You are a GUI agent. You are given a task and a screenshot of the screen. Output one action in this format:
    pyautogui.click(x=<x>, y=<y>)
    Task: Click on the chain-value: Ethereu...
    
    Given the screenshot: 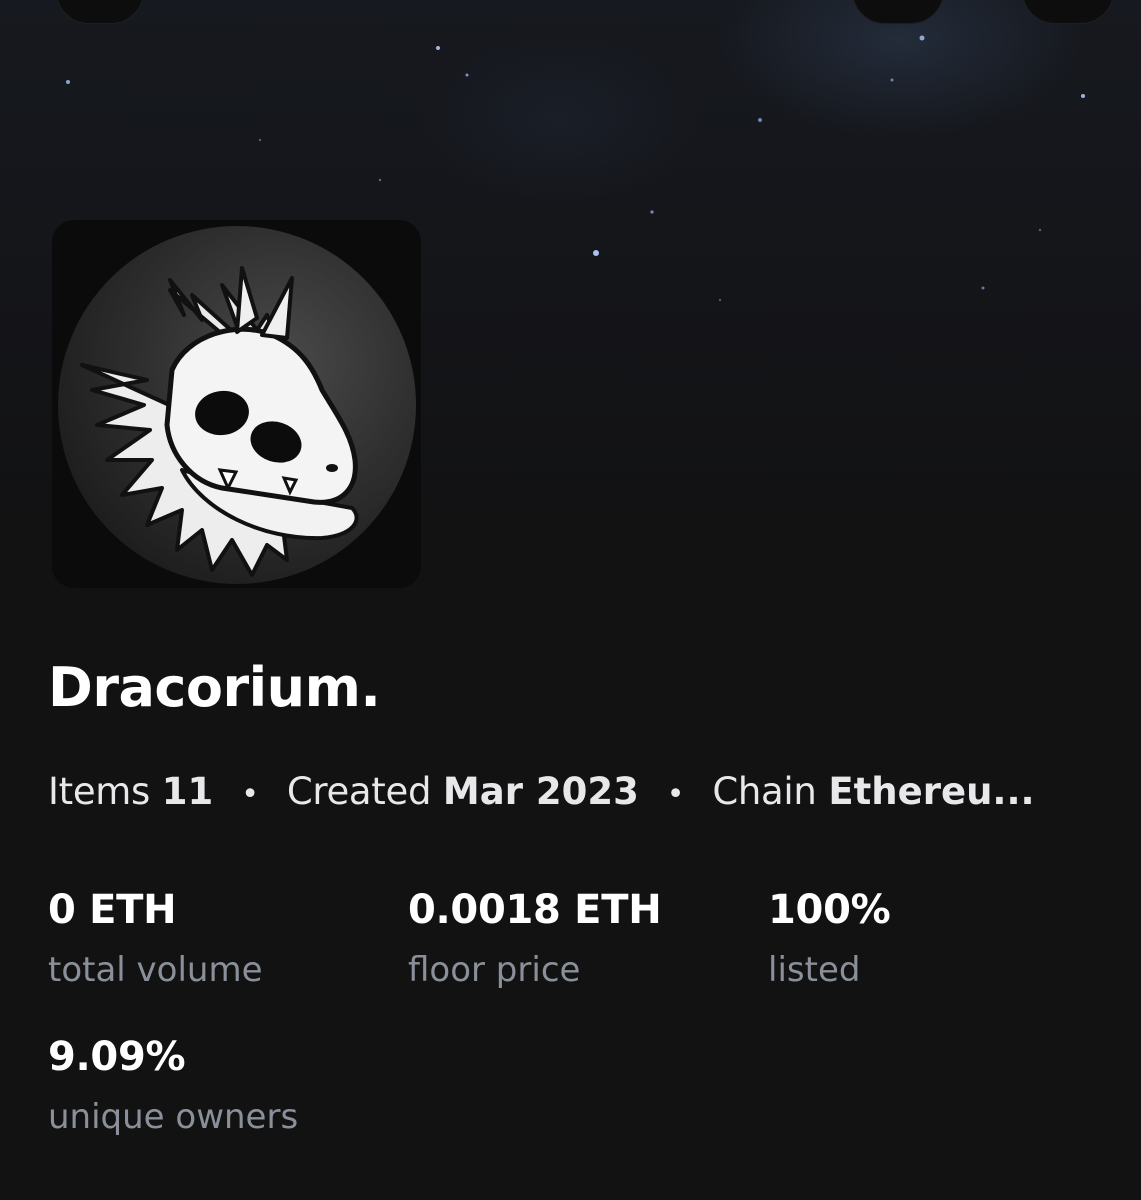 What is the action you would take?
    pyautogui.click(x=931, y=791)
    